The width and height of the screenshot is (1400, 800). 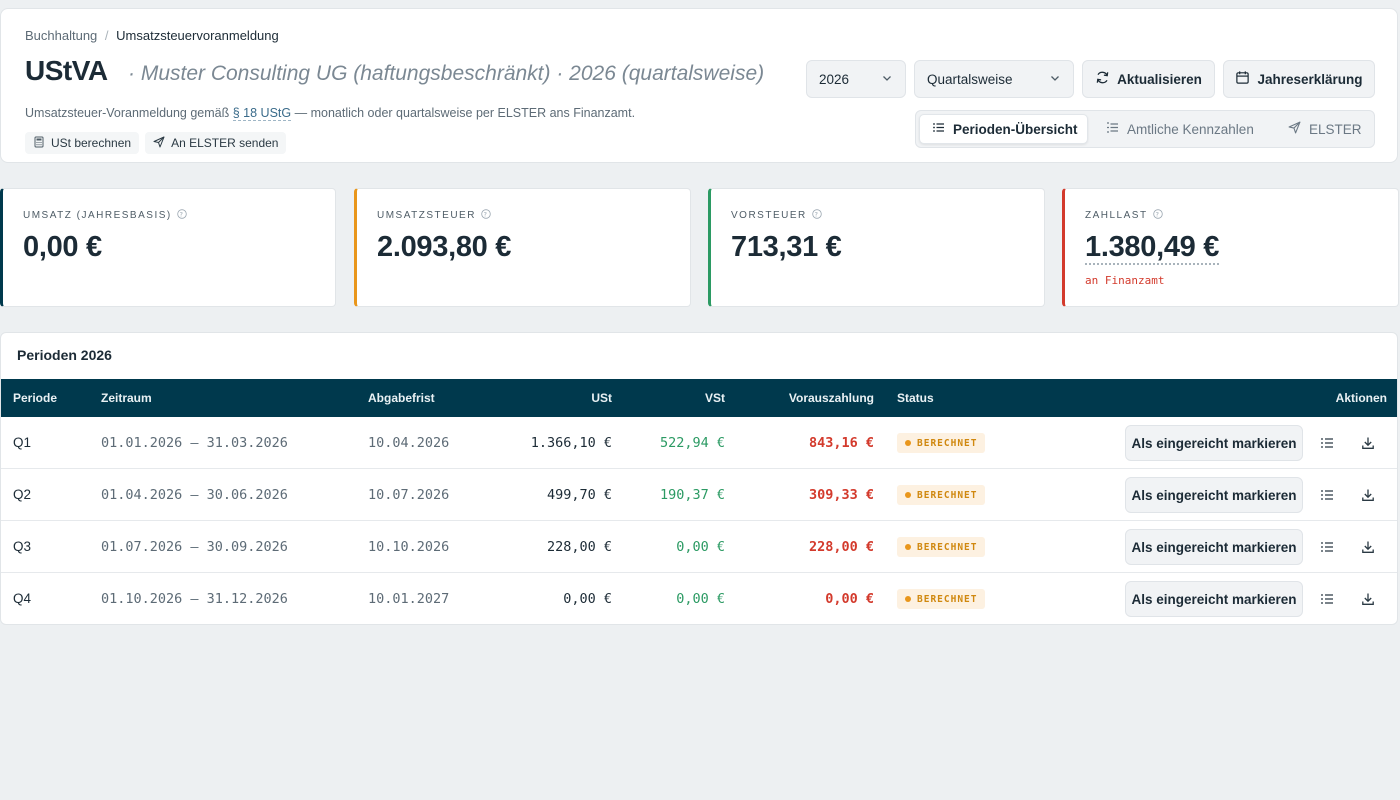 What do you see at coordinates (409, 599) in the screenshot?
I see `deadline-cell: 10.01.2027` at bounding box center [409, 599].